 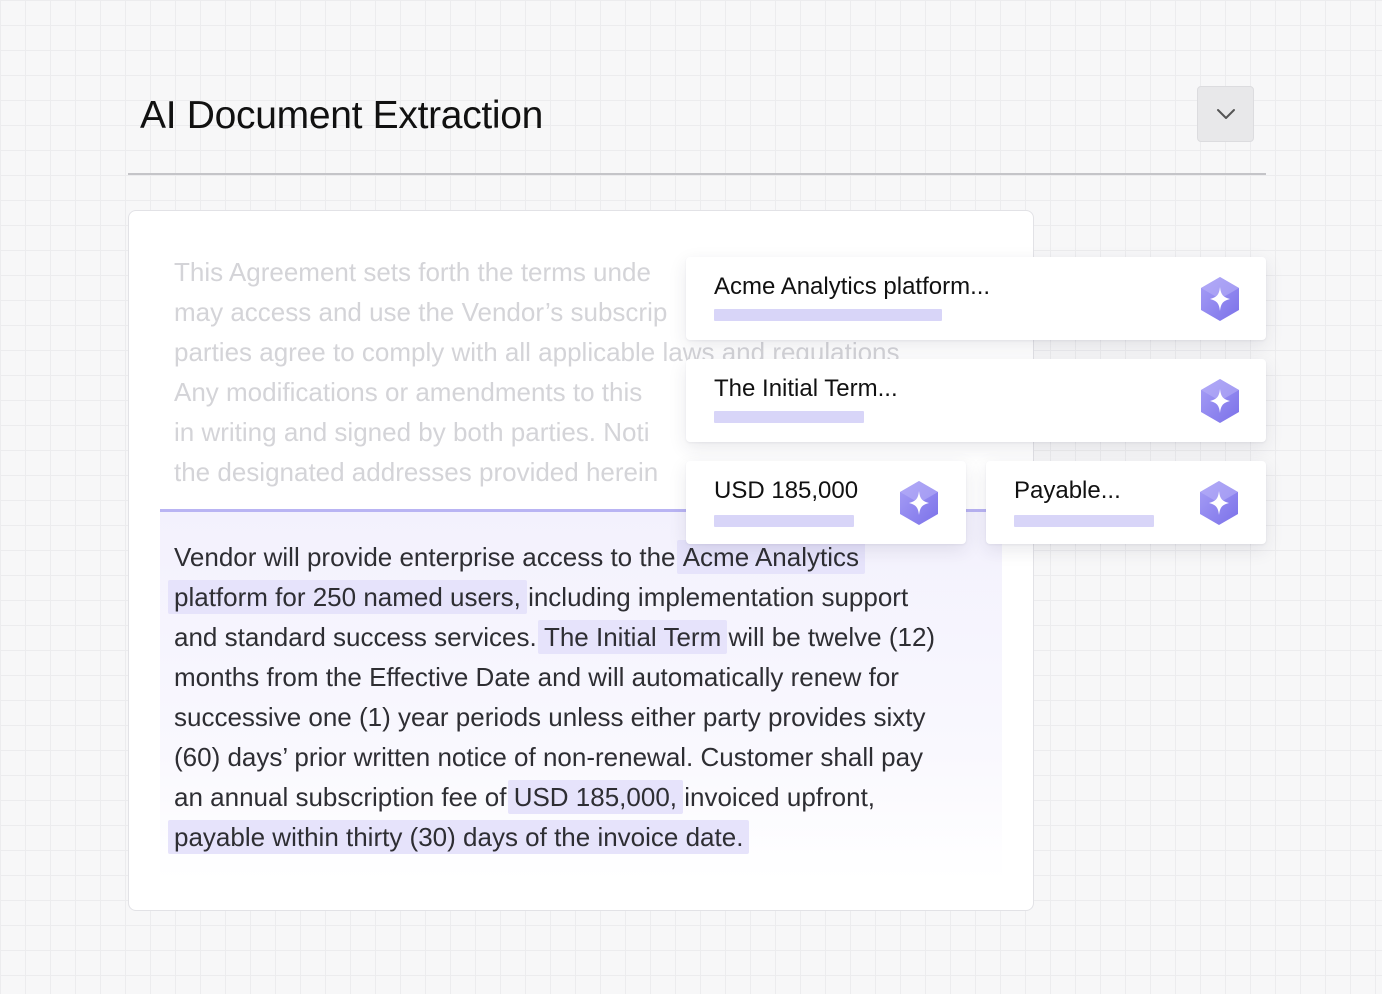 What do you see at coordinates (776, 797) in the screenshot?
I see `clause-text: invoiced upfront,` at bounding box center [776, 797].